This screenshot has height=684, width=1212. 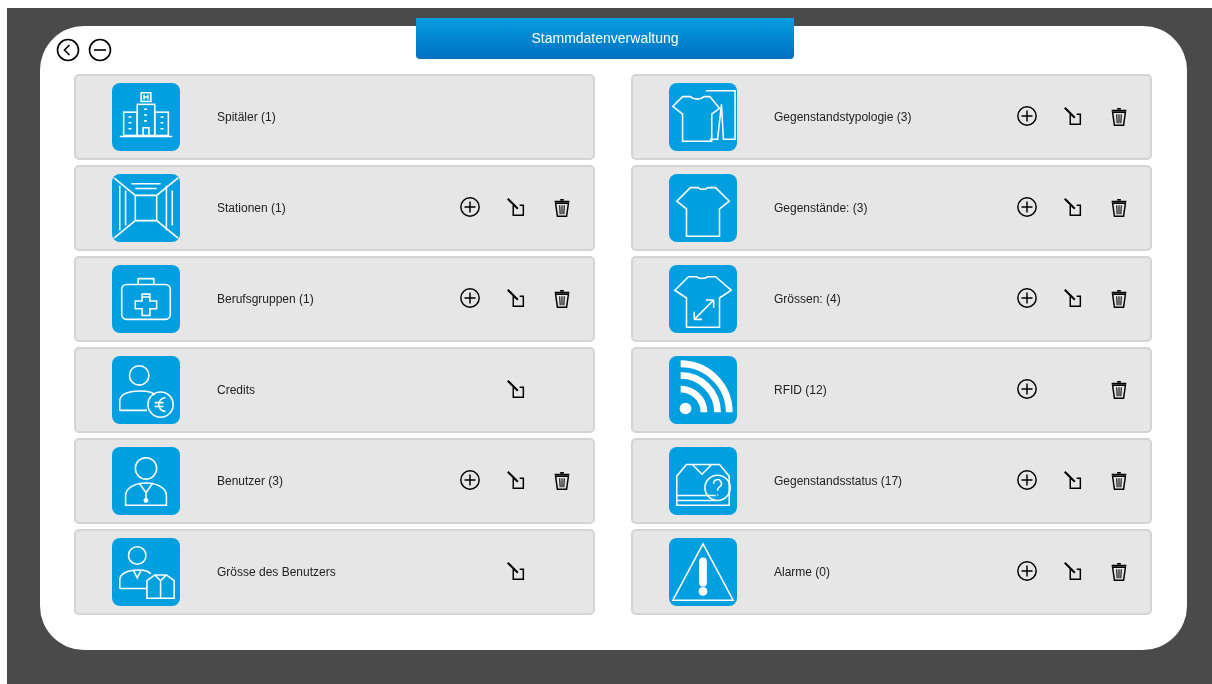 I want to click on category-label: RFID (12), so click(x=801, y=390).